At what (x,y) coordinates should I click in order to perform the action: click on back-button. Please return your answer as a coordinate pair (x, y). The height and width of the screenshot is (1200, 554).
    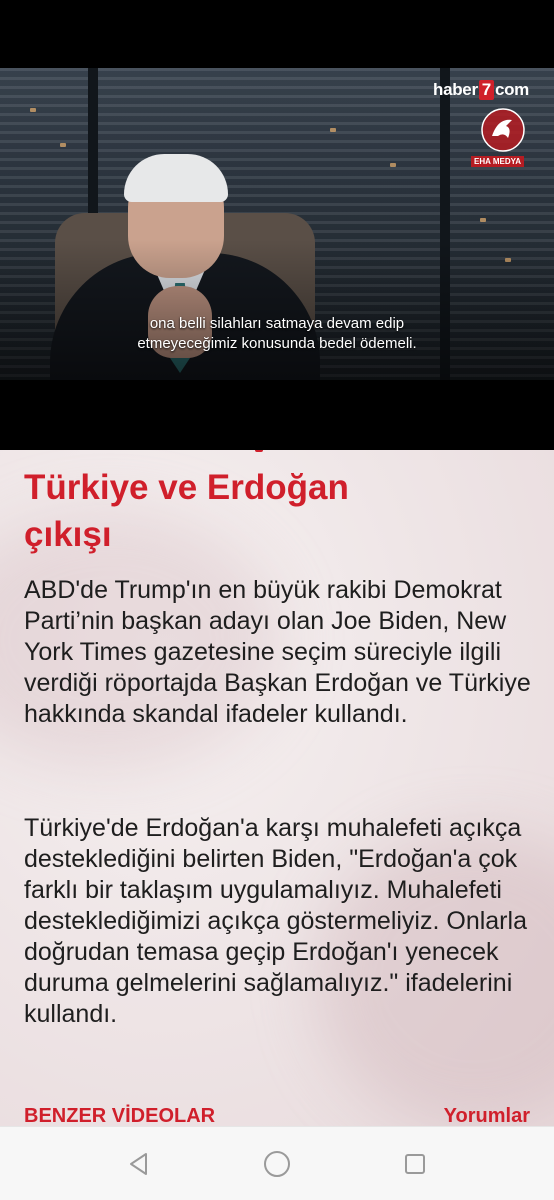
    Looking at the image, I should click on (139, 1164).